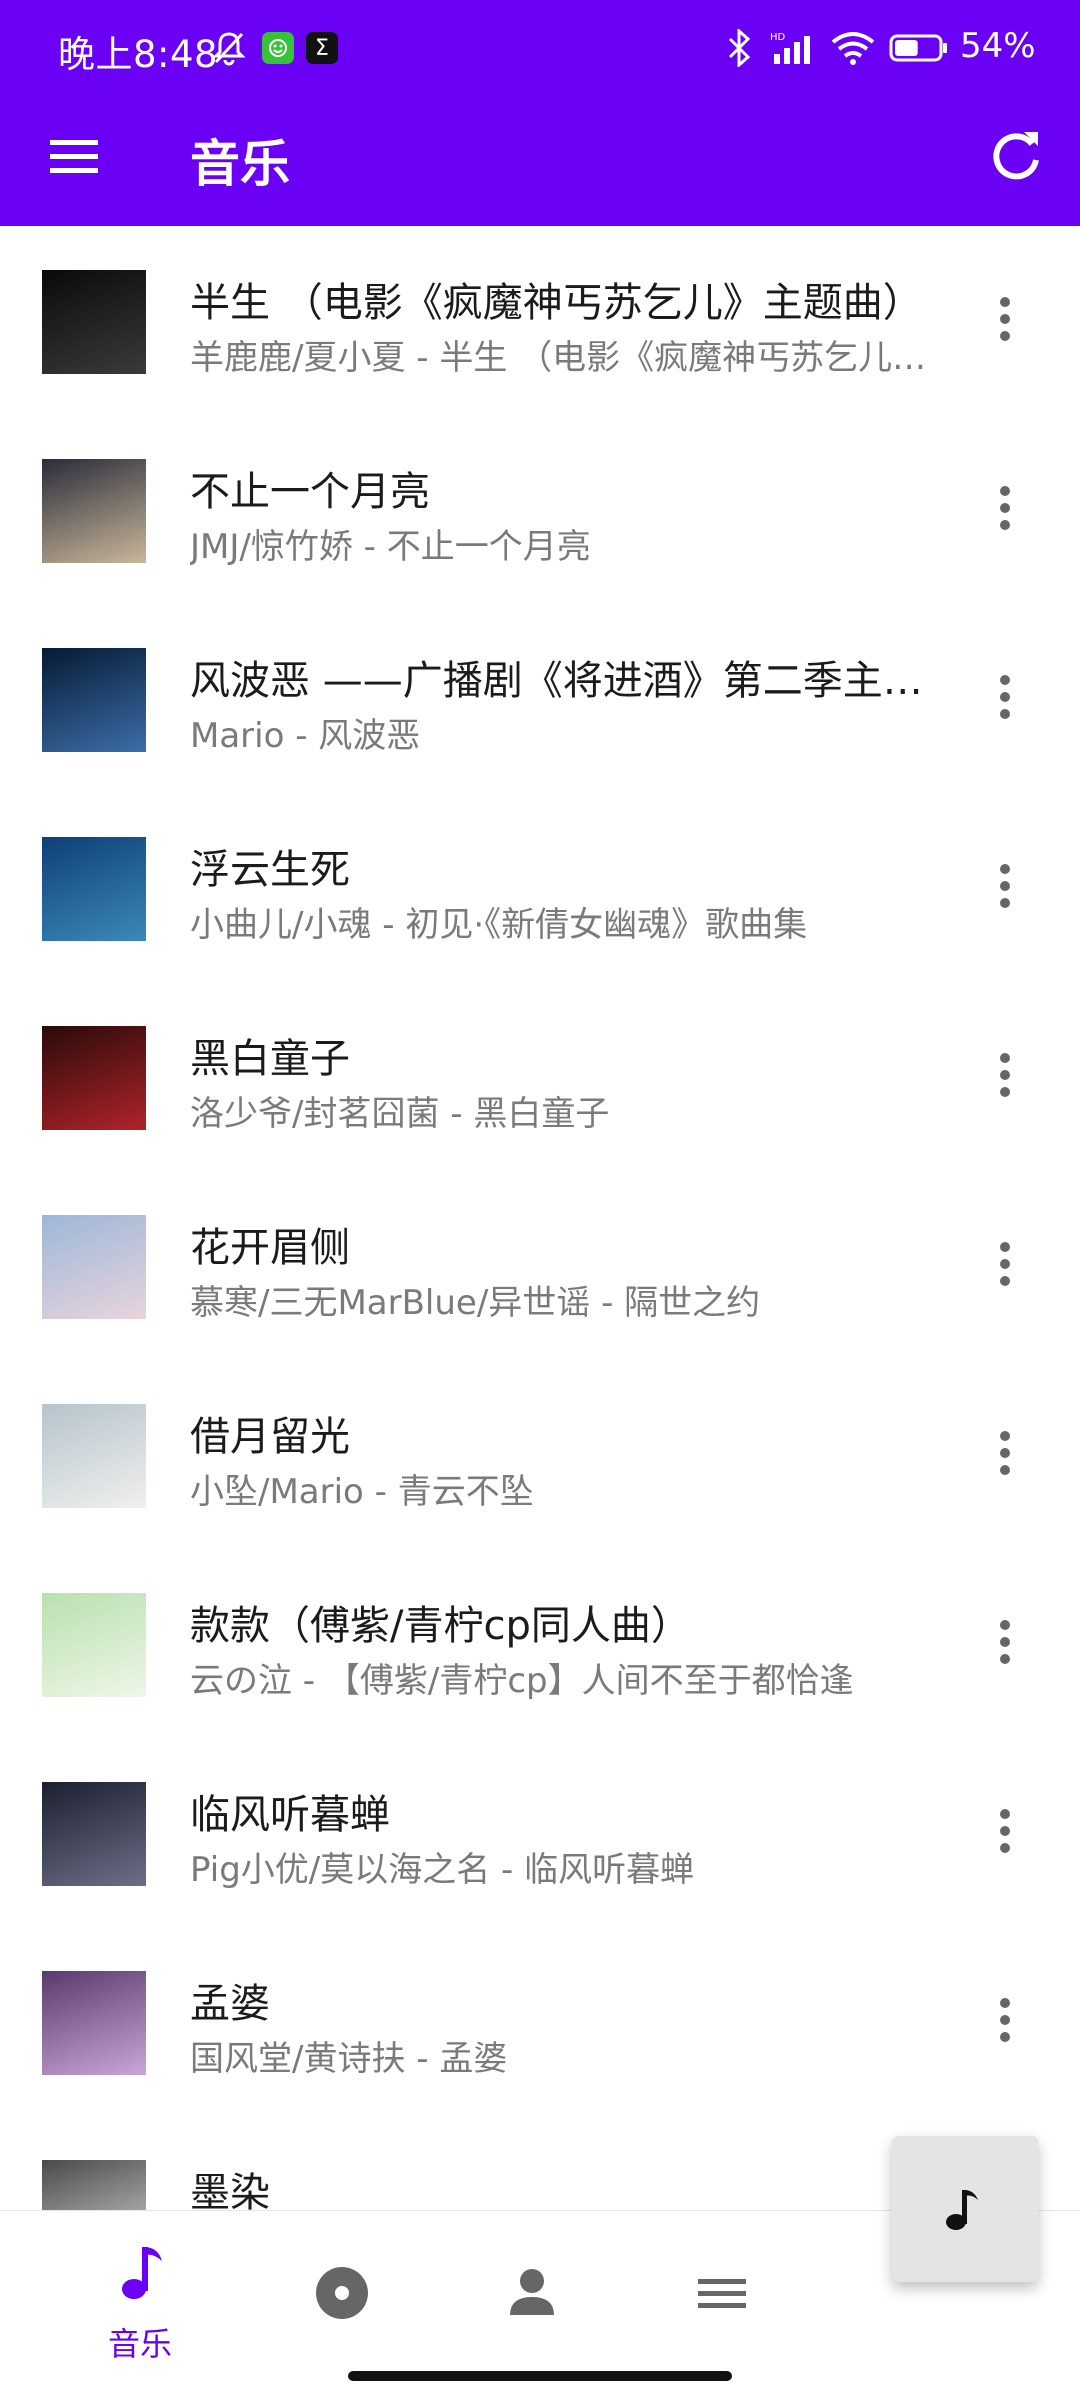 This screenshot has width=1080, height=2401. Describe the element at coordinates (522, 1681) in the screenshot. I see `song-artist-album: 云の泣 - 【傅紫/青柠cp】人间不至于都恰逢` at that location.